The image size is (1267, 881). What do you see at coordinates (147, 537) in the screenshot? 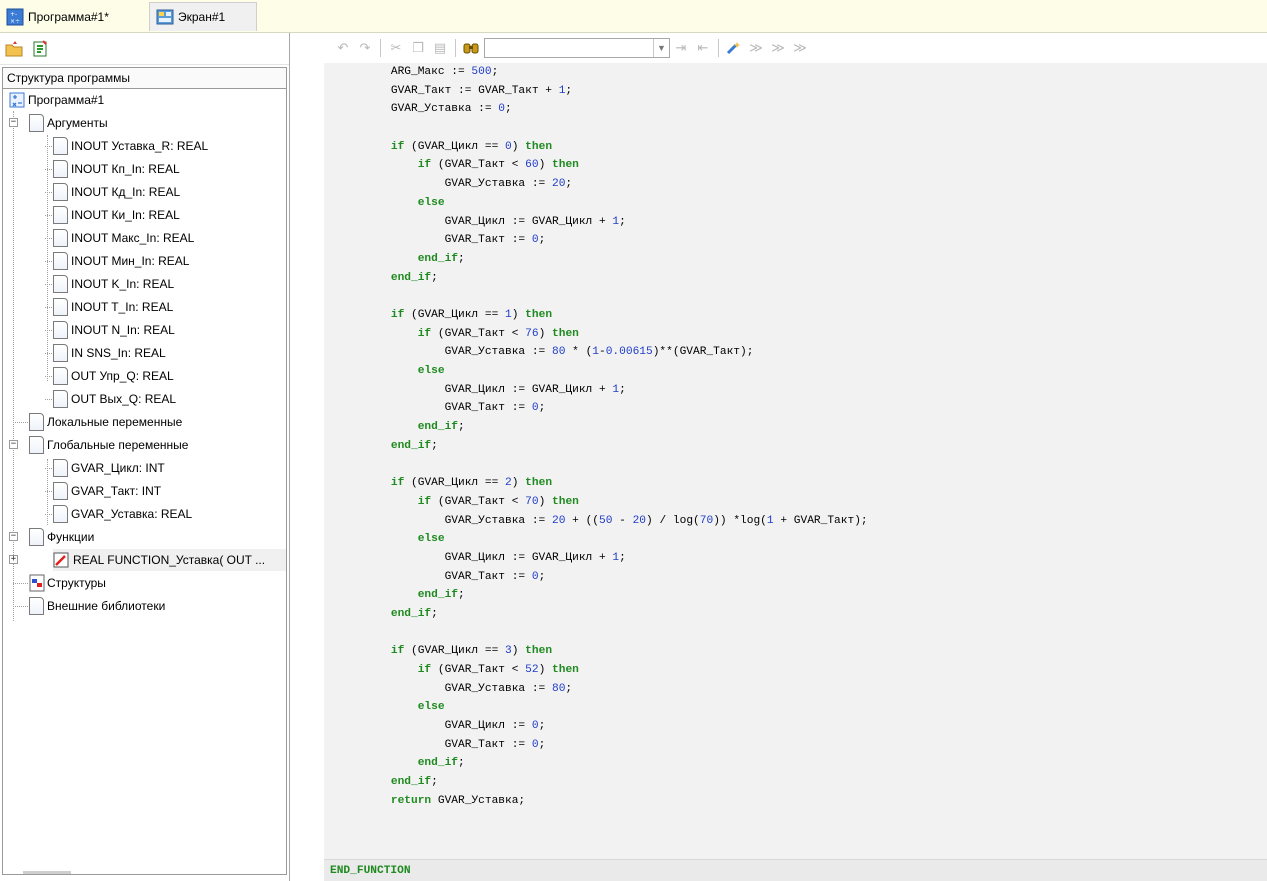
I see `tree-node-functions: − Функции` at bounding box center [147, 537].